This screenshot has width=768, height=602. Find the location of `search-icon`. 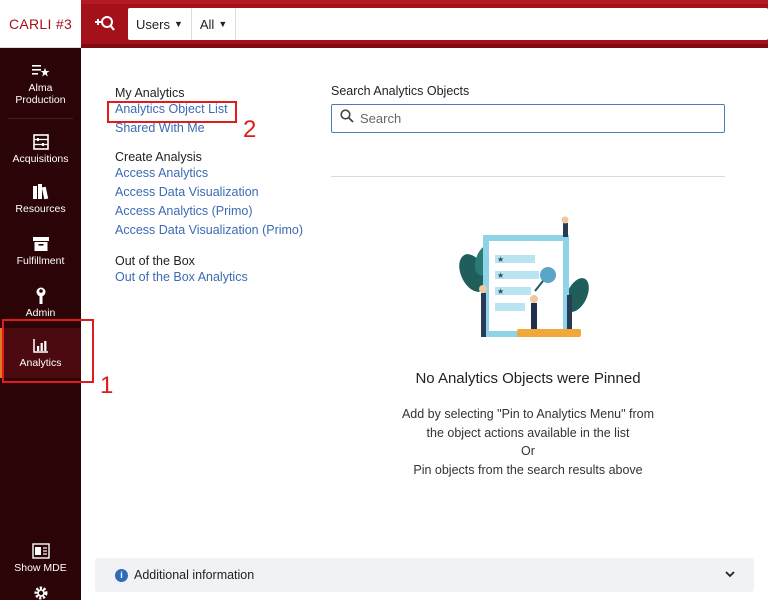

search-icon is located at coordinates (347, 118).